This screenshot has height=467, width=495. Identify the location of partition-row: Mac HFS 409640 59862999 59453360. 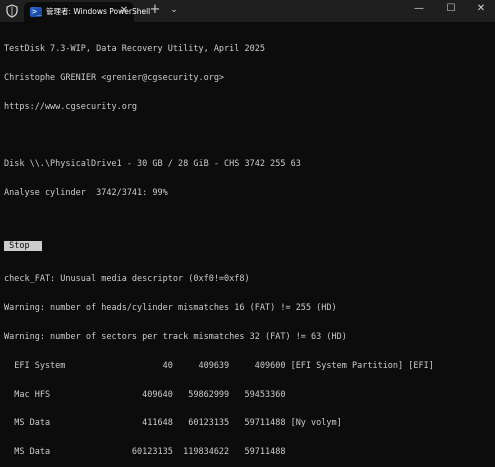
(145, 394).